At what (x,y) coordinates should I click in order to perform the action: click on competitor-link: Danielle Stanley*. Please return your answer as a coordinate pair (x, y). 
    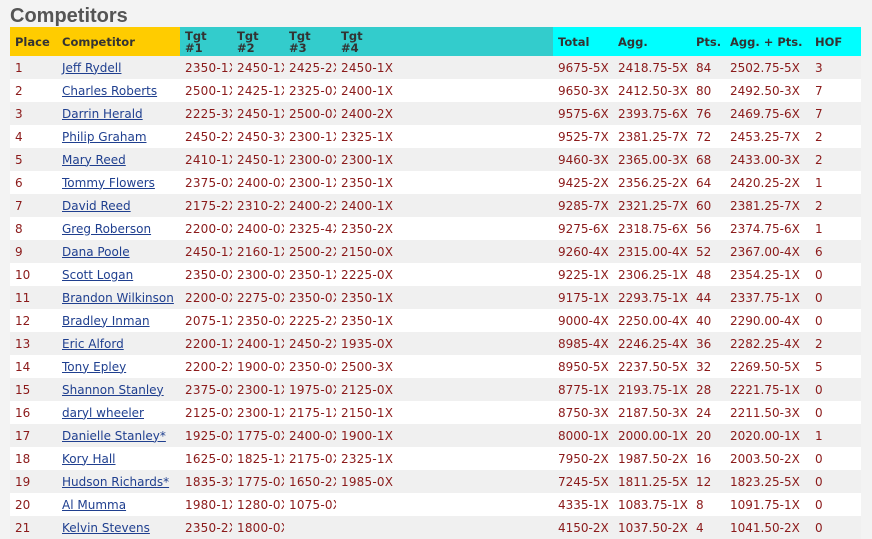
    Looking at the image, I should click on (114, 436).